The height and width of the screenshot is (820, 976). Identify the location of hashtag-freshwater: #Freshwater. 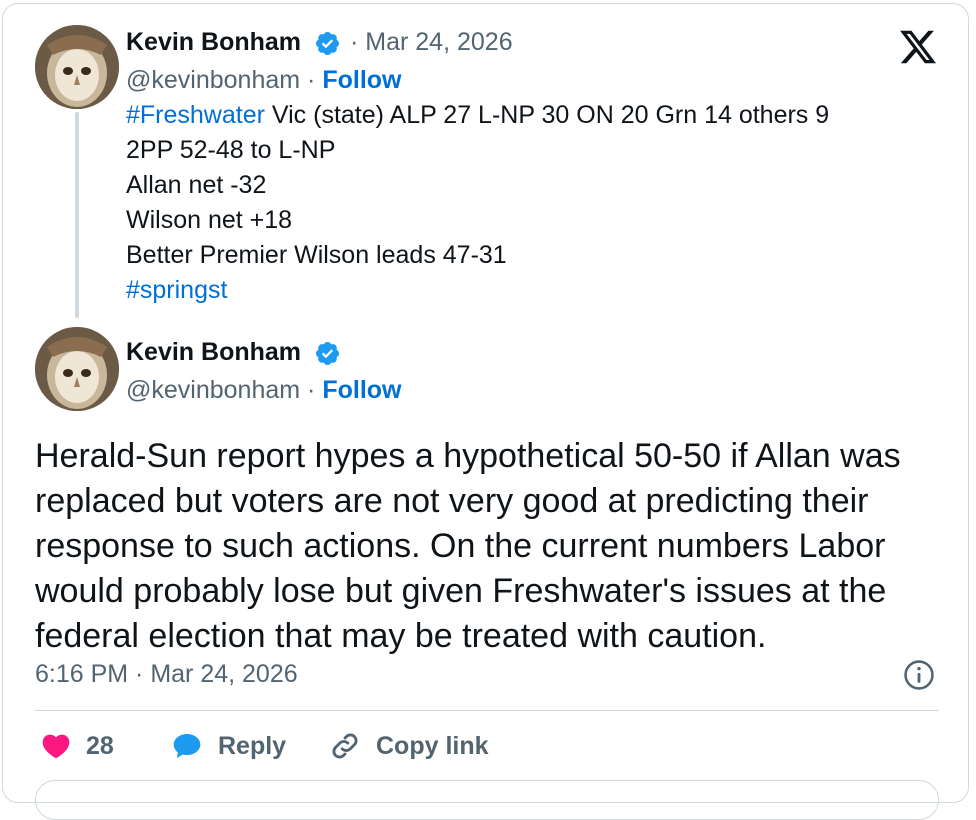
(195, 115).